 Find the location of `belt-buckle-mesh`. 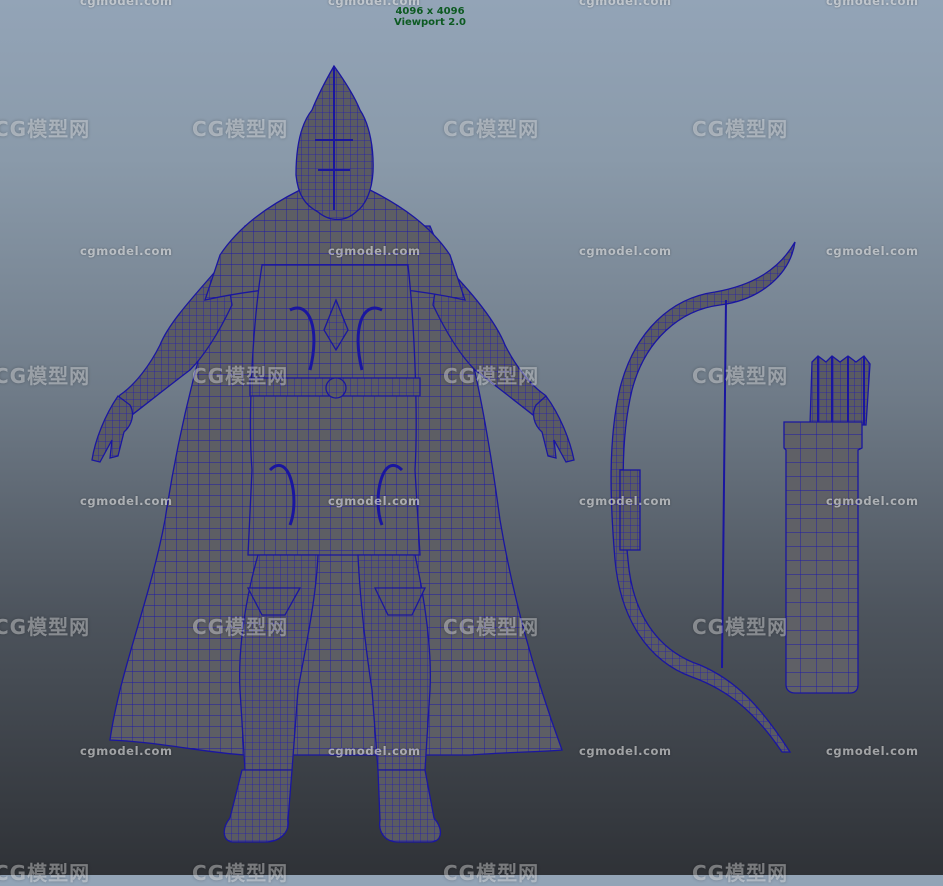

belt-buckle-mesh is located at coordinates (336, 388).